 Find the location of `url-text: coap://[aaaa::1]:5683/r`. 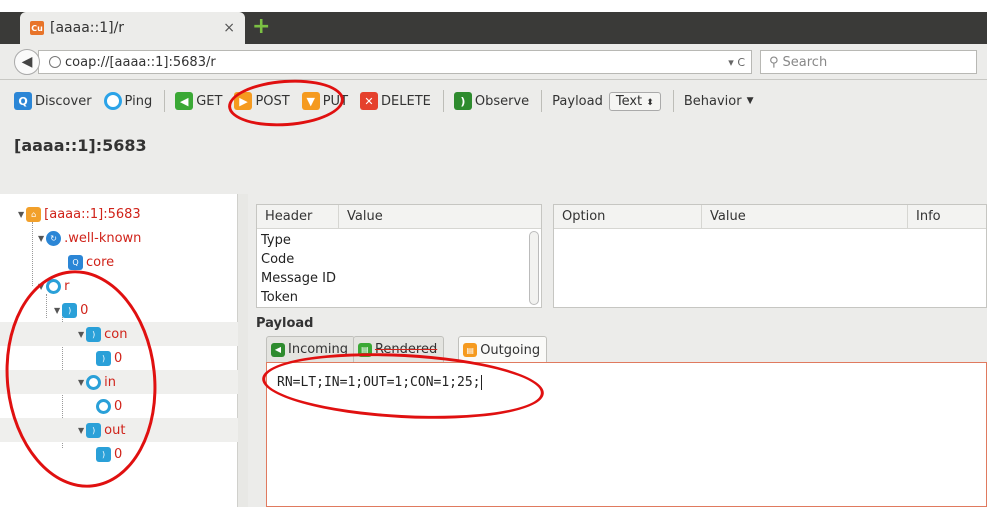

url-text: coap://[aaaa::1]:5683/r is located at coordinates (396, 62).